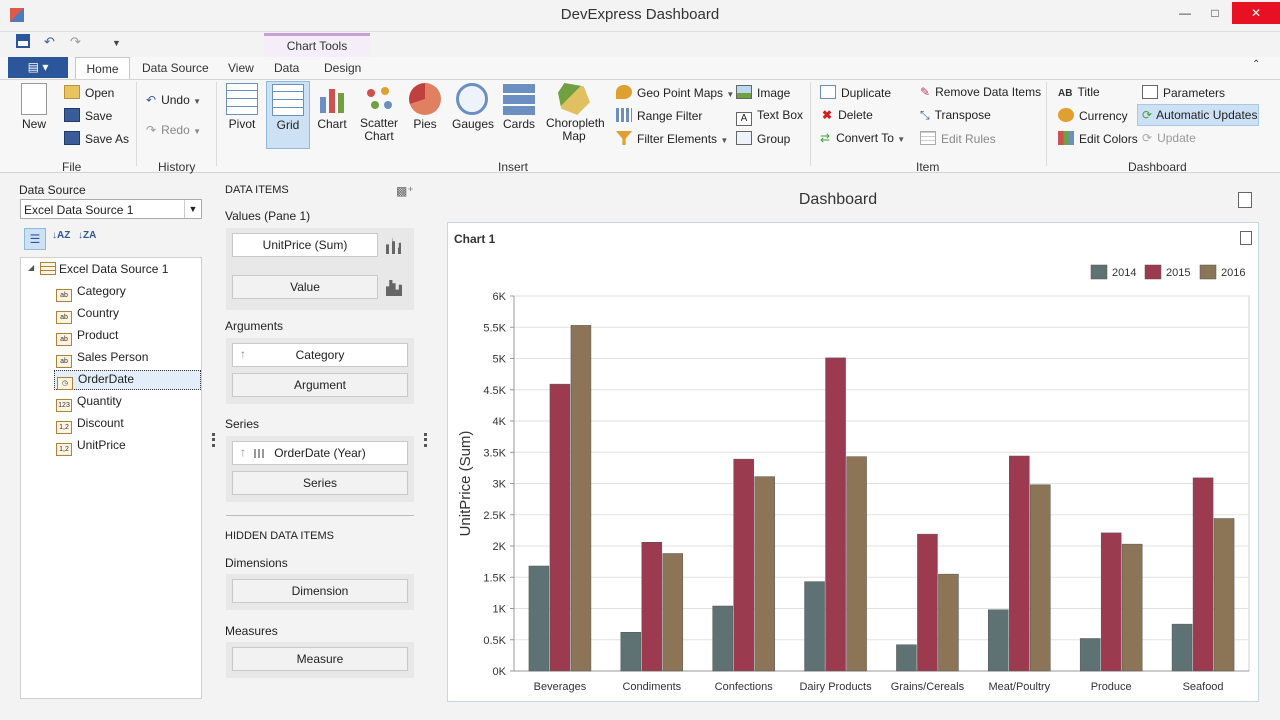 The width and height of the screenshot is (1280, 720). Describe the element at coordinates (320, 659) in the screenshot. I see `measure-placeholder: Measure` at that location.